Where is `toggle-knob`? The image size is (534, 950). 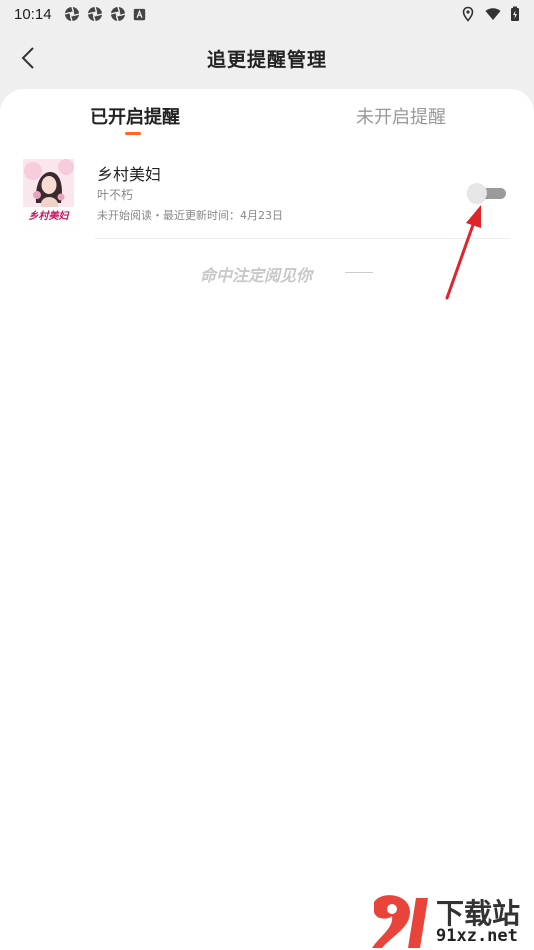
toggle-knob is located at coordinates (477, 193).